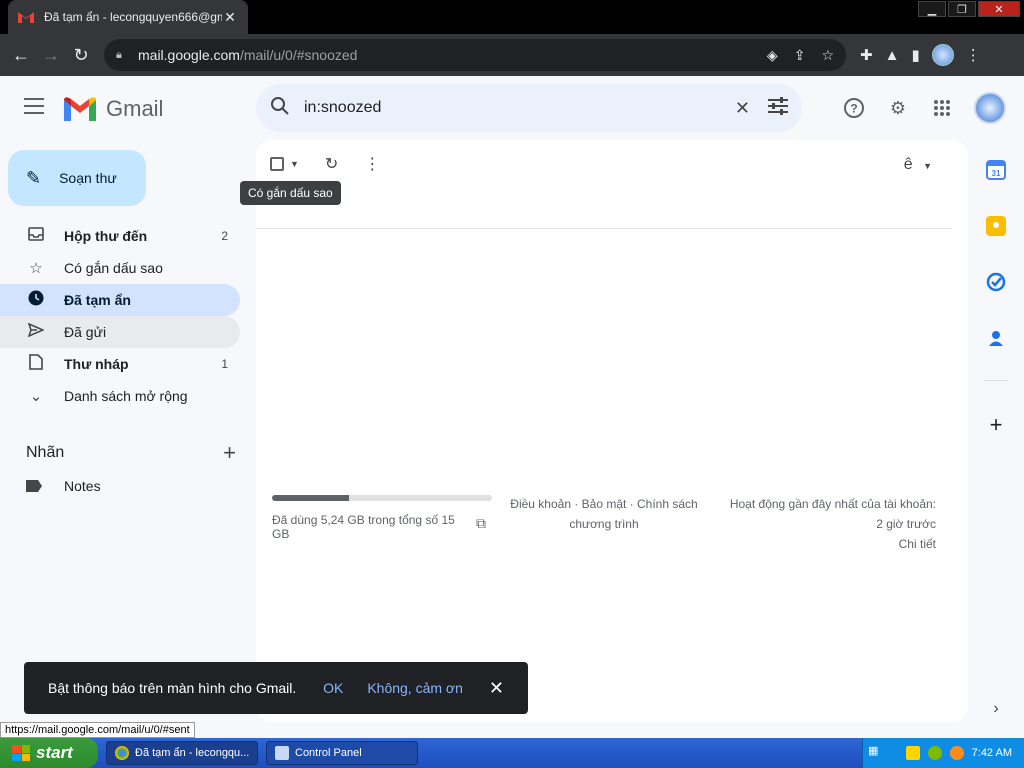 The height and width of the screenshot is (768, 1024). I want to click on privacy-eye-icon: ◈, so click(772, 55).